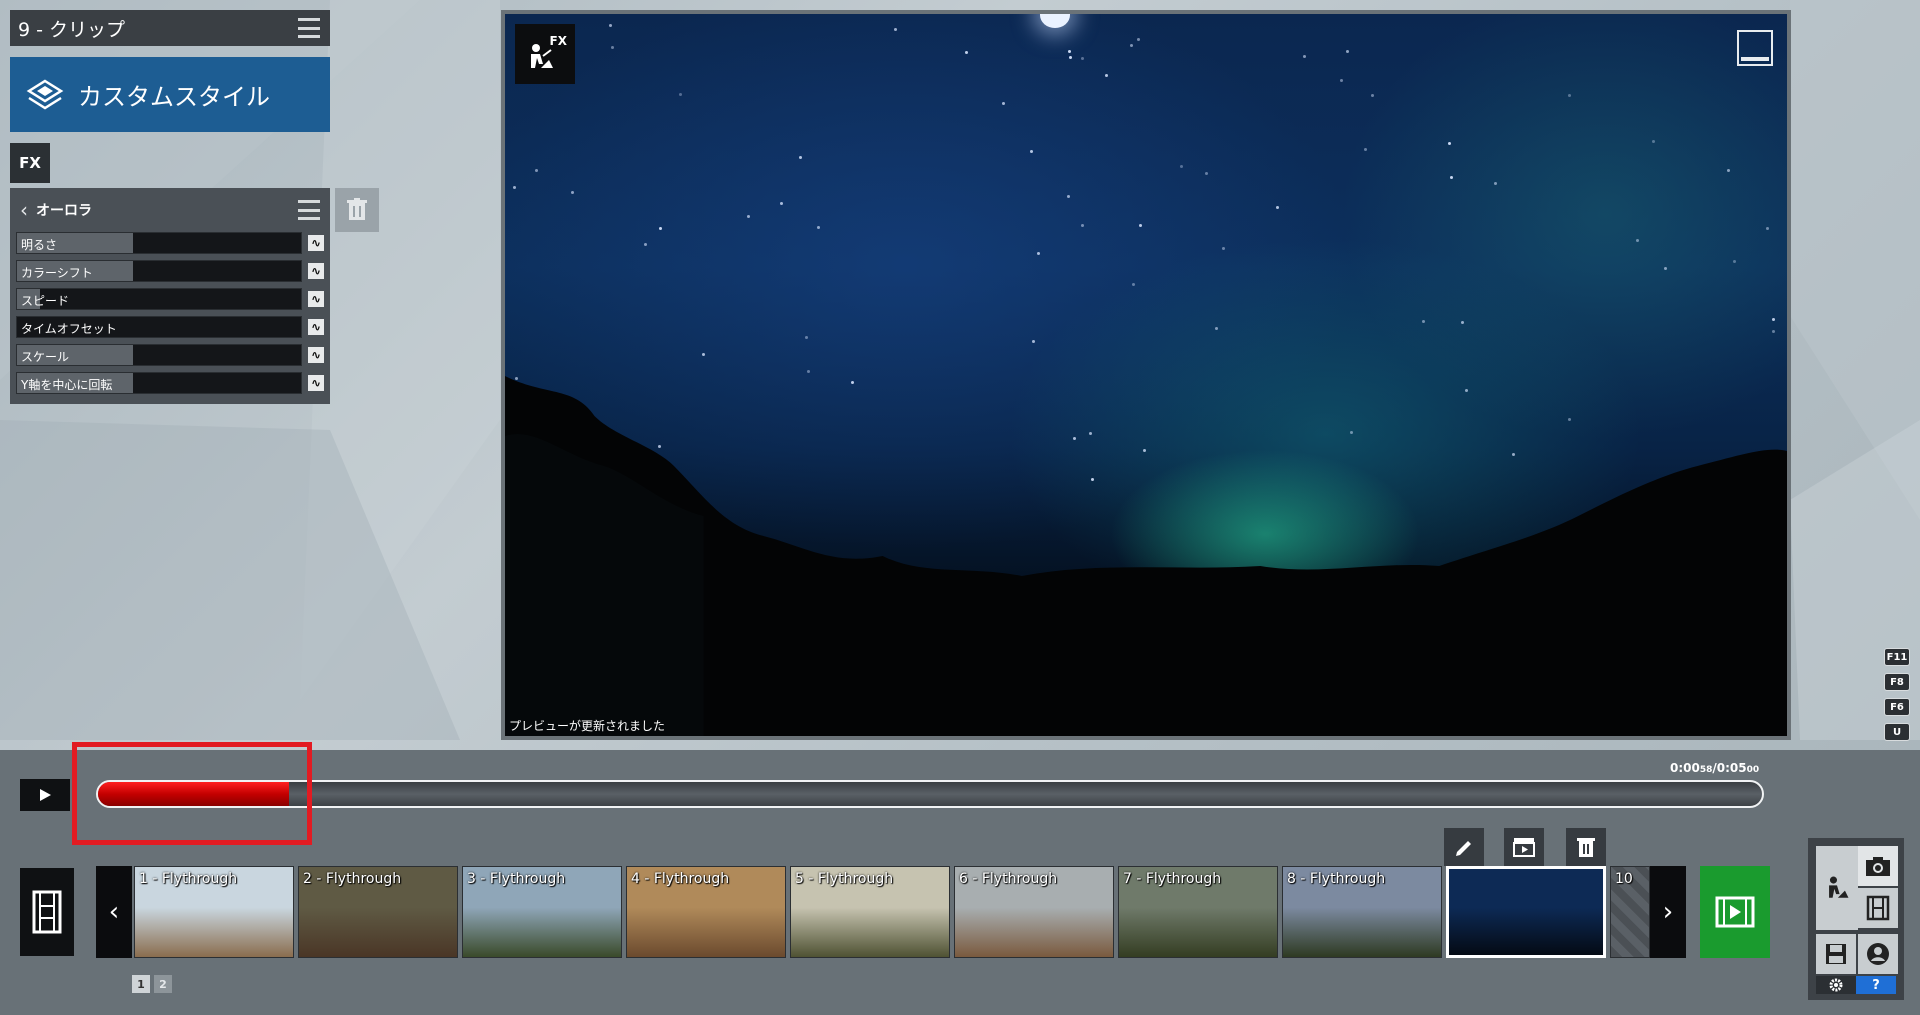  Describe the element at coordinates (1735, 912) in the screenshot. I see `render-video-button` at that location.